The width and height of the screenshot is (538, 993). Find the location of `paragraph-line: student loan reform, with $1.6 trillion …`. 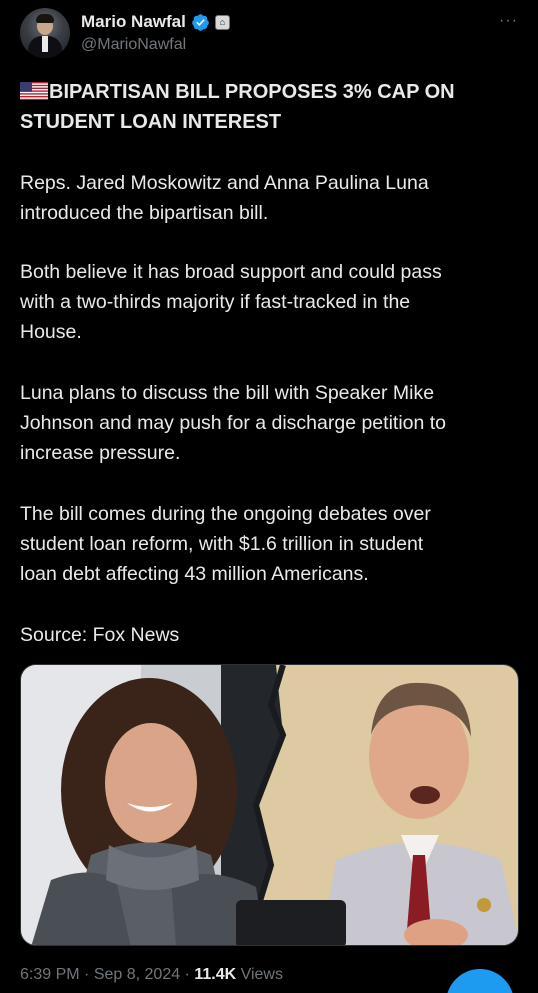

paragraph-line: student loan reform, with $1.6 trillion … is located at coordinates (222, 544).